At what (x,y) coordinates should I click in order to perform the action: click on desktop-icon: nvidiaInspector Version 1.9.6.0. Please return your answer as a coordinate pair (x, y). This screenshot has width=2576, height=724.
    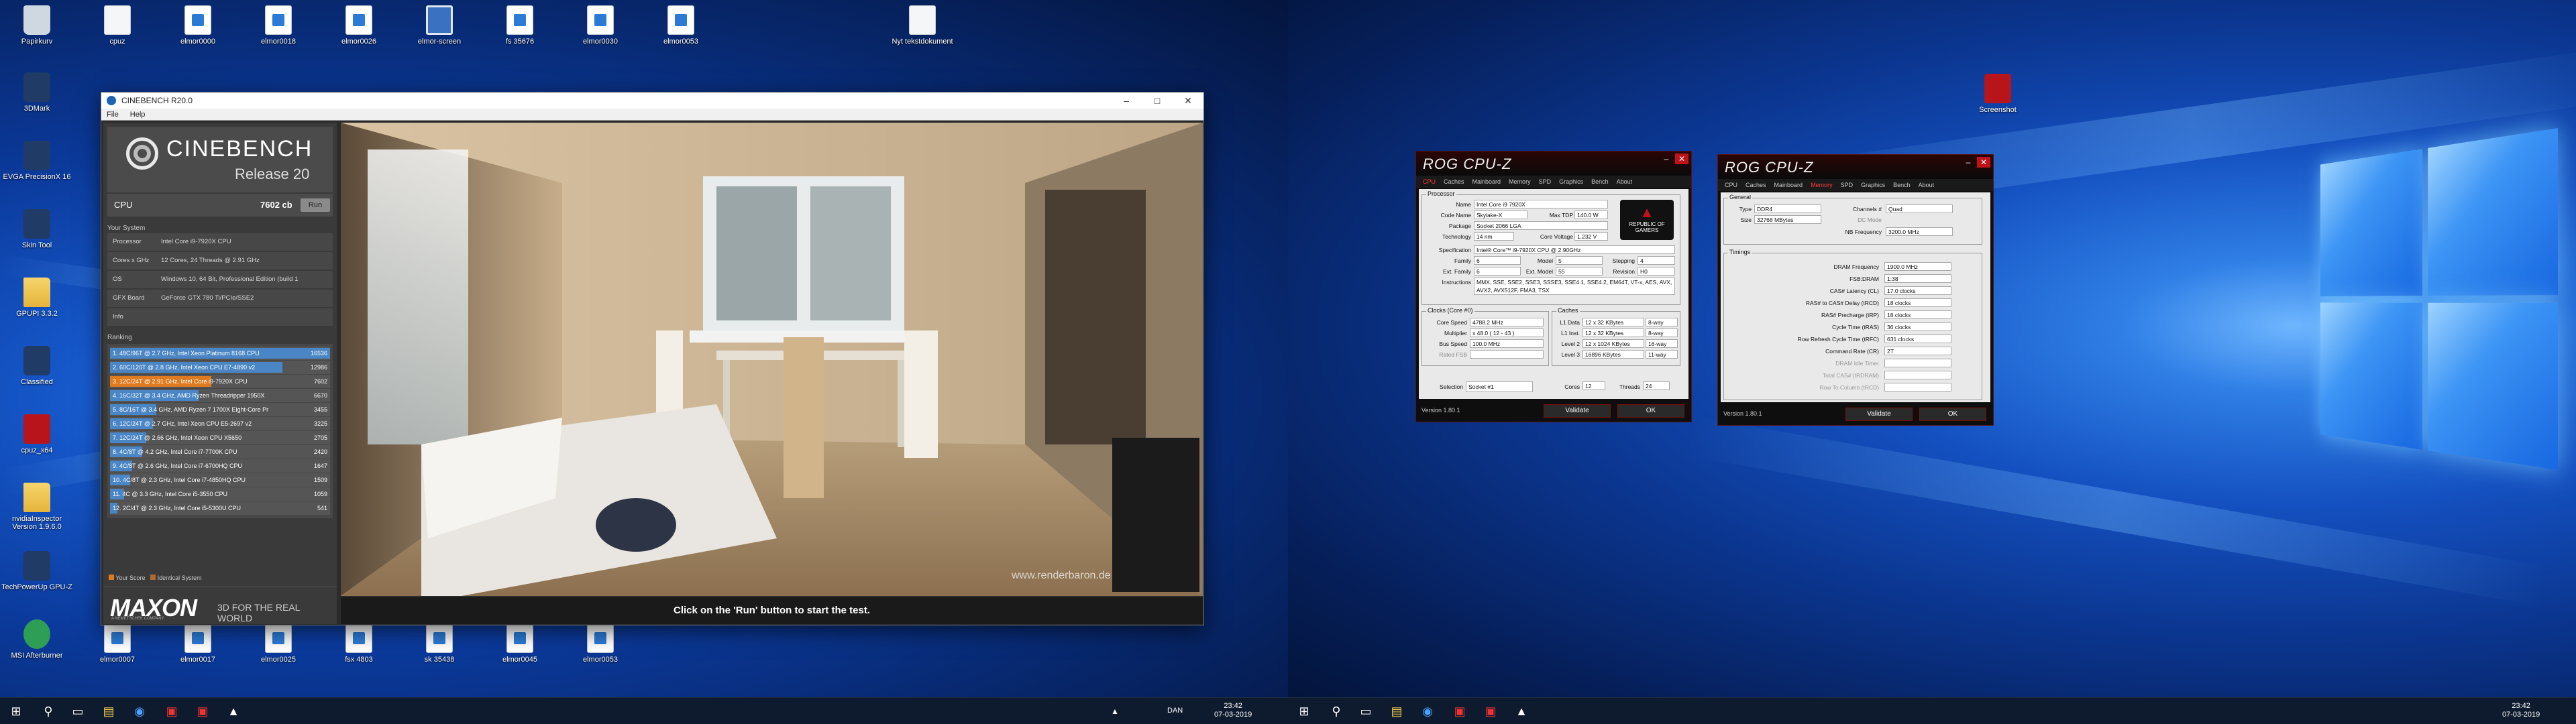
    Looking at the image, I should click on (37, 507).